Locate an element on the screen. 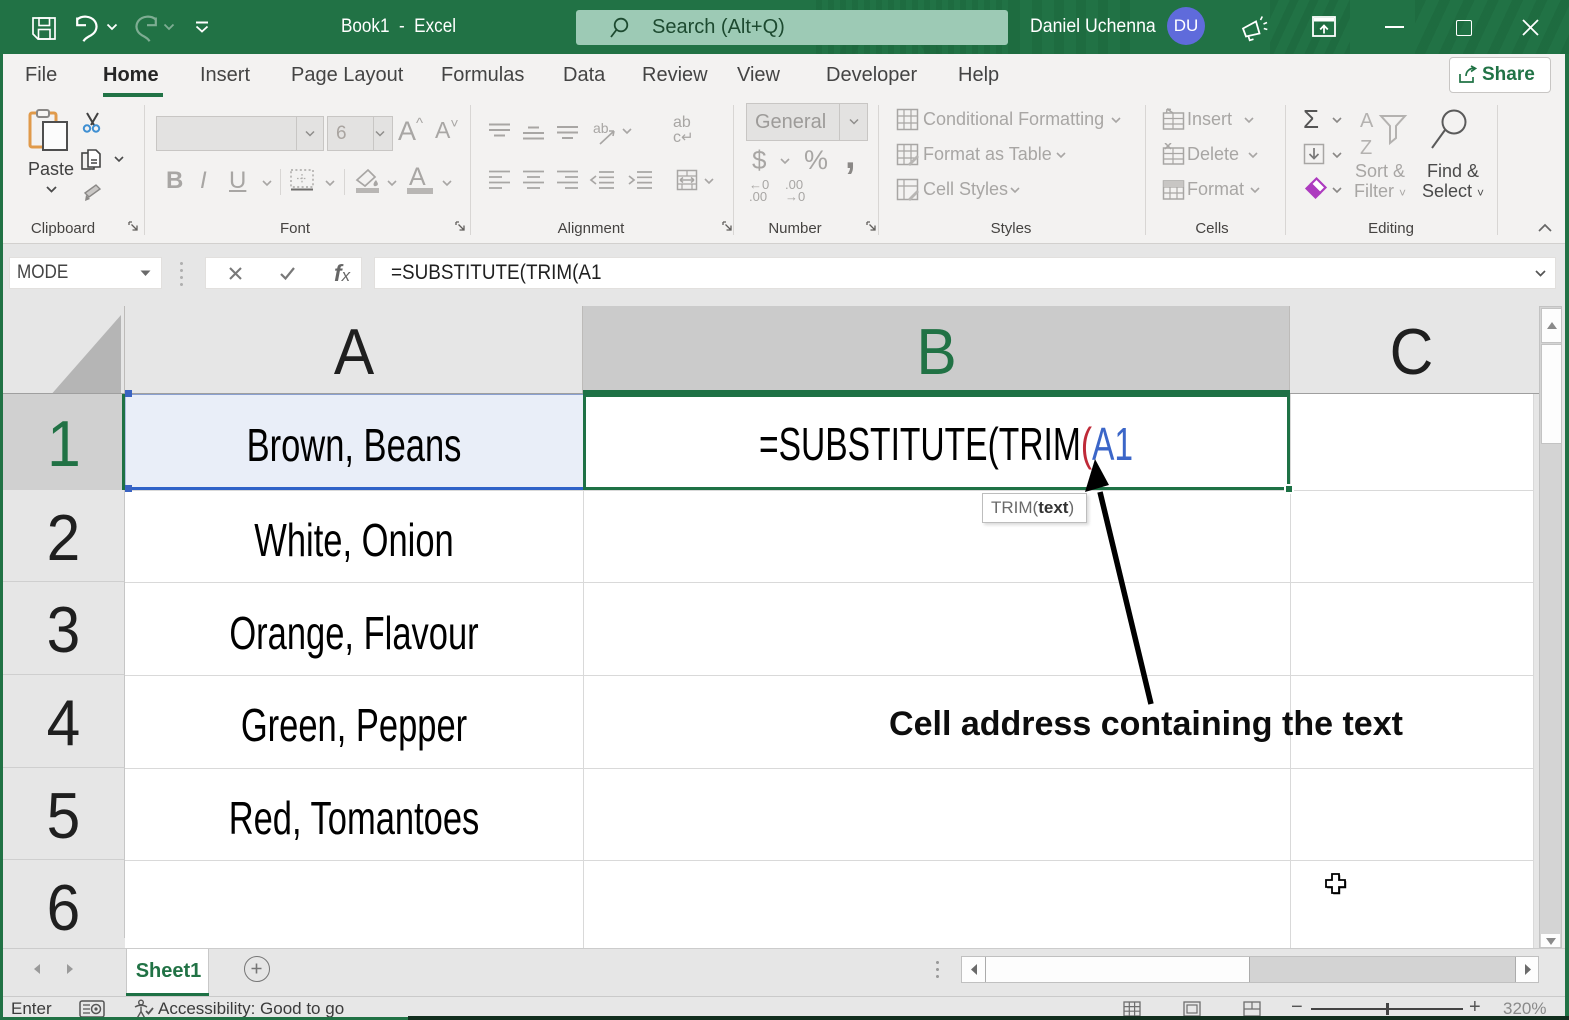 This screenshot has height=1020, width=1569. svg-text: ab is located at coordinates (601, 128).